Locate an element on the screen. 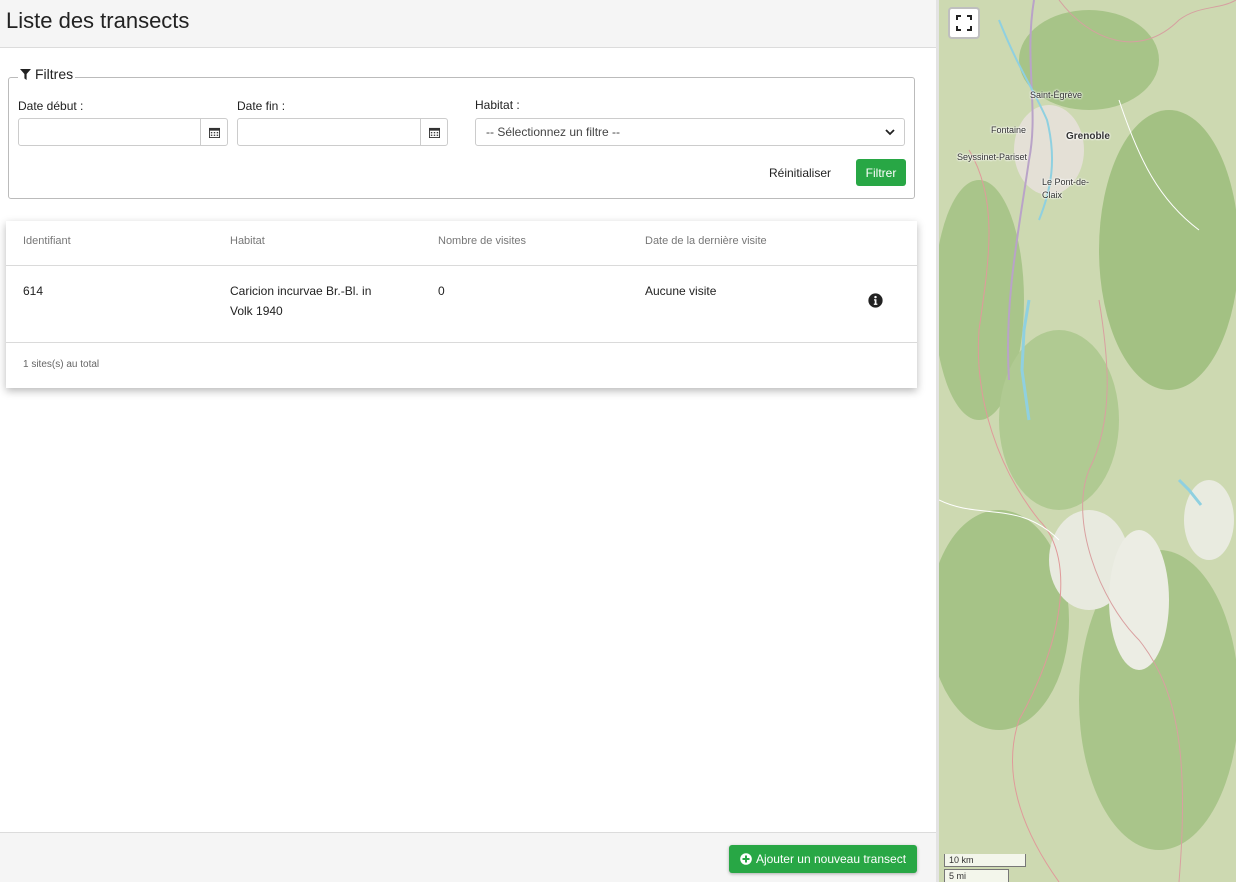 The image size is (1236, 882). column-header-derniere-visite: Date de la dernière visite is located at coordinates (706, 241).